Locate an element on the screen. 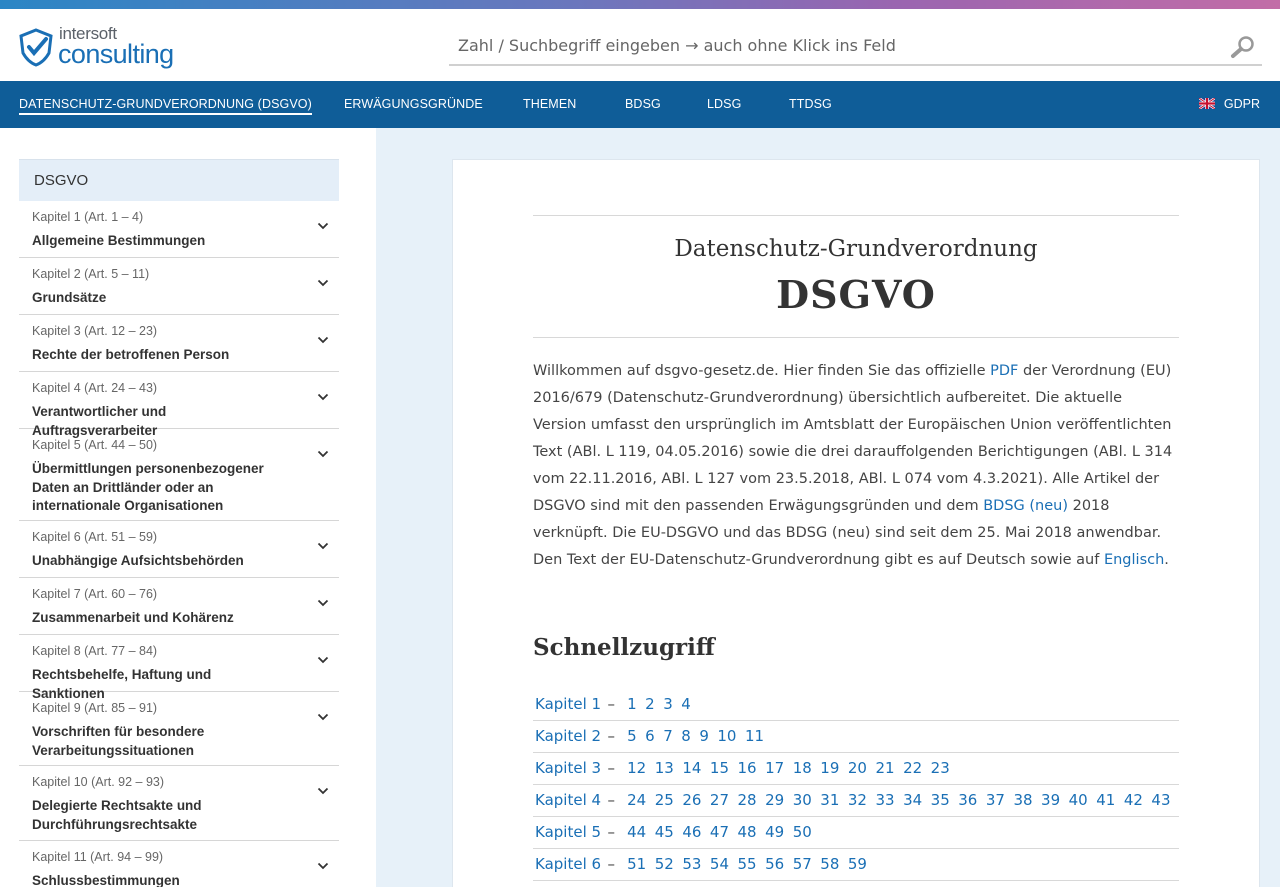 This screenshot has height=887, width=1280. pdf-link: PDF is located at coordinates (1004, 371).